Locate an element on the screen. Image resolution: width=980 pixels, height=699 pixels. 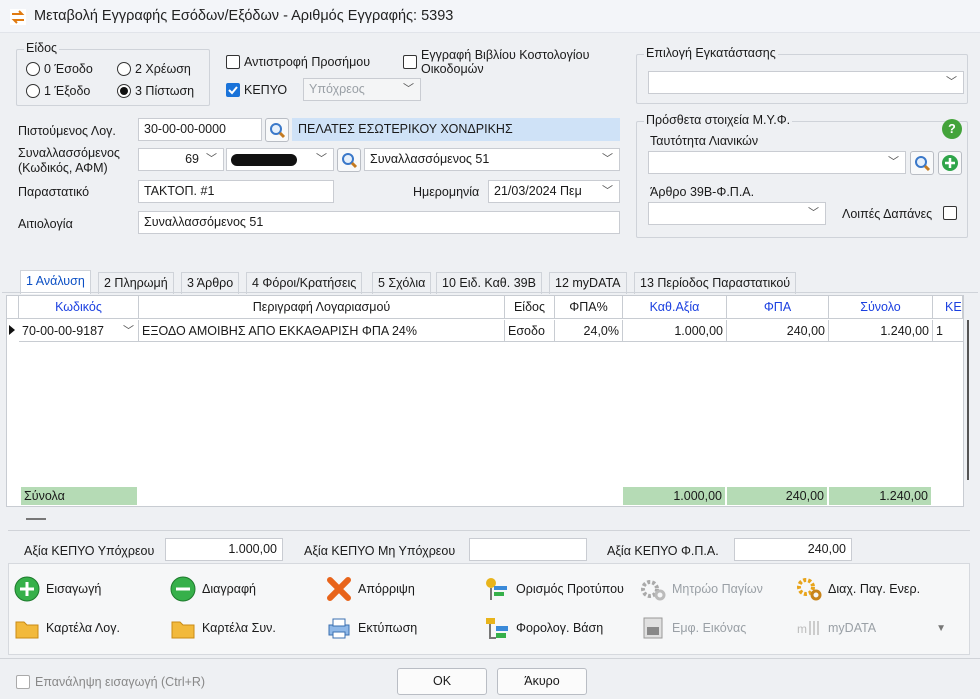
tab-analysis: 1 Ανάλυση is located at coordinates (55, 282).